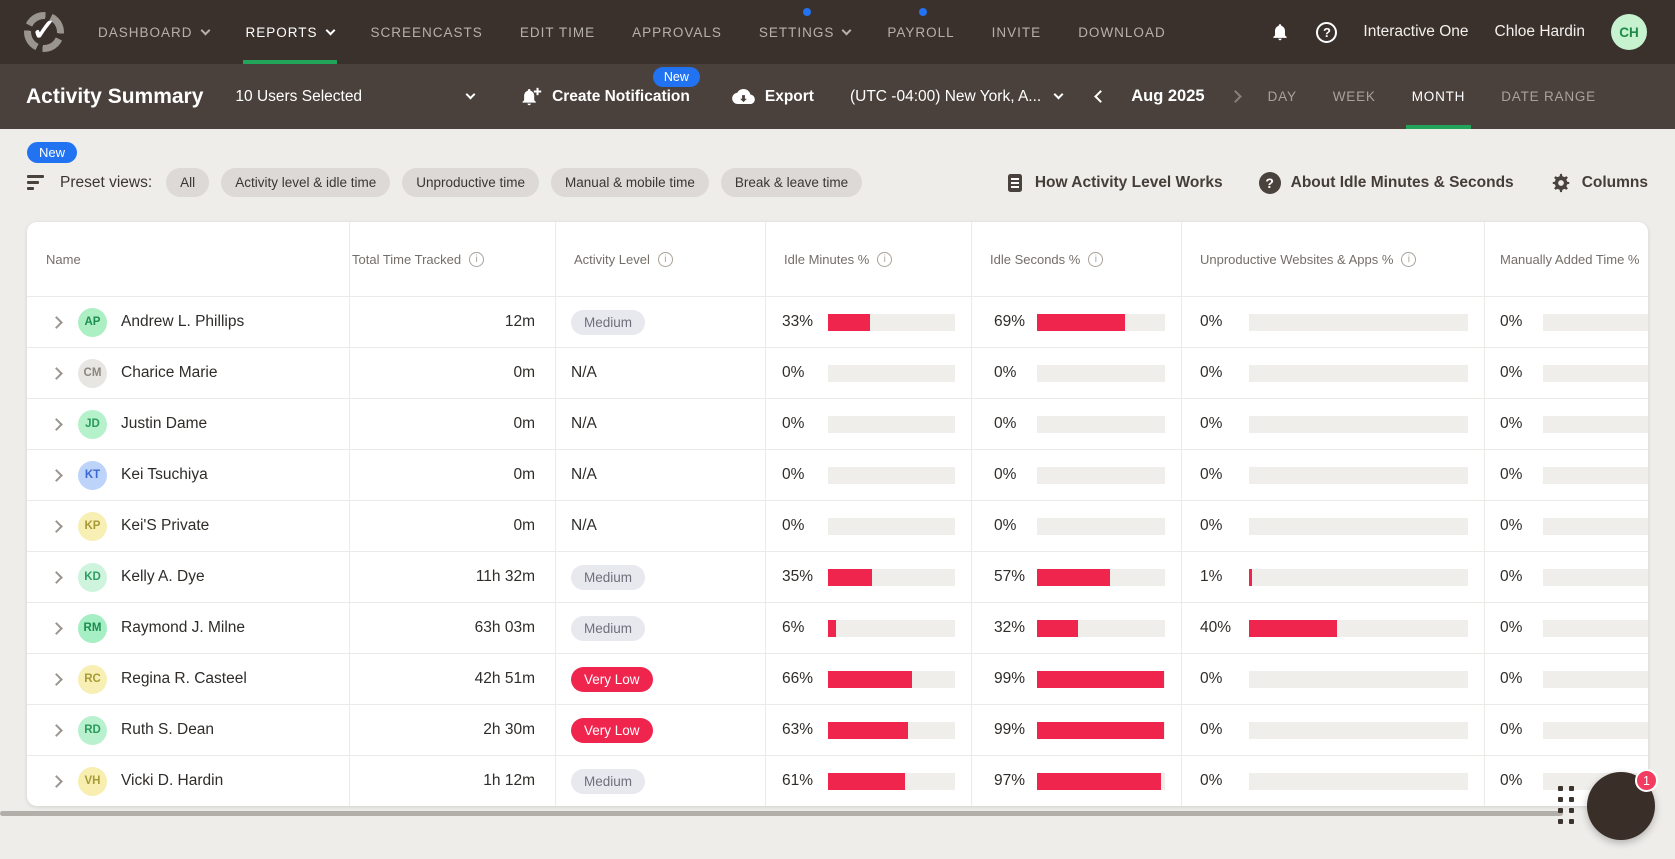  Describe the element at coordinates (92, 424) in the screenshot. I see `avatar: JD` at that location.